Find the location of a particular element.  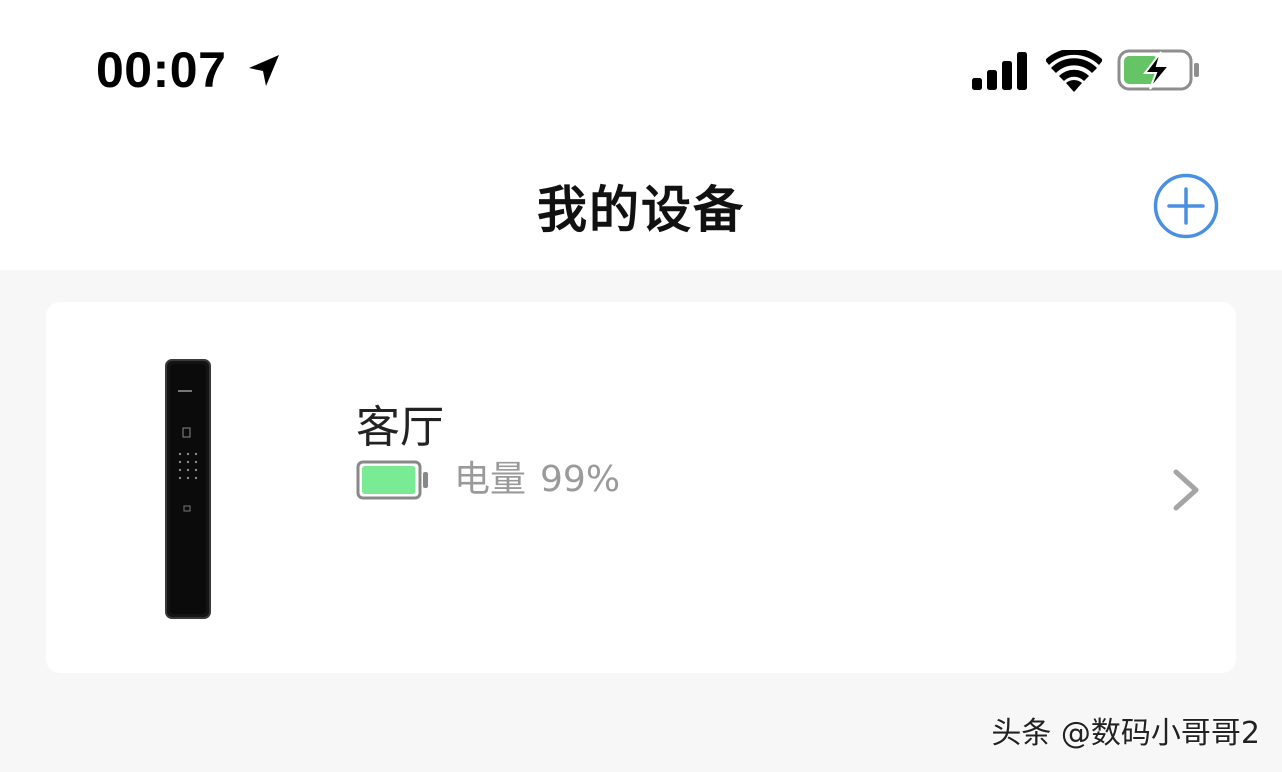

battery-status: 电量 99% is located at coordinates (488, 480).